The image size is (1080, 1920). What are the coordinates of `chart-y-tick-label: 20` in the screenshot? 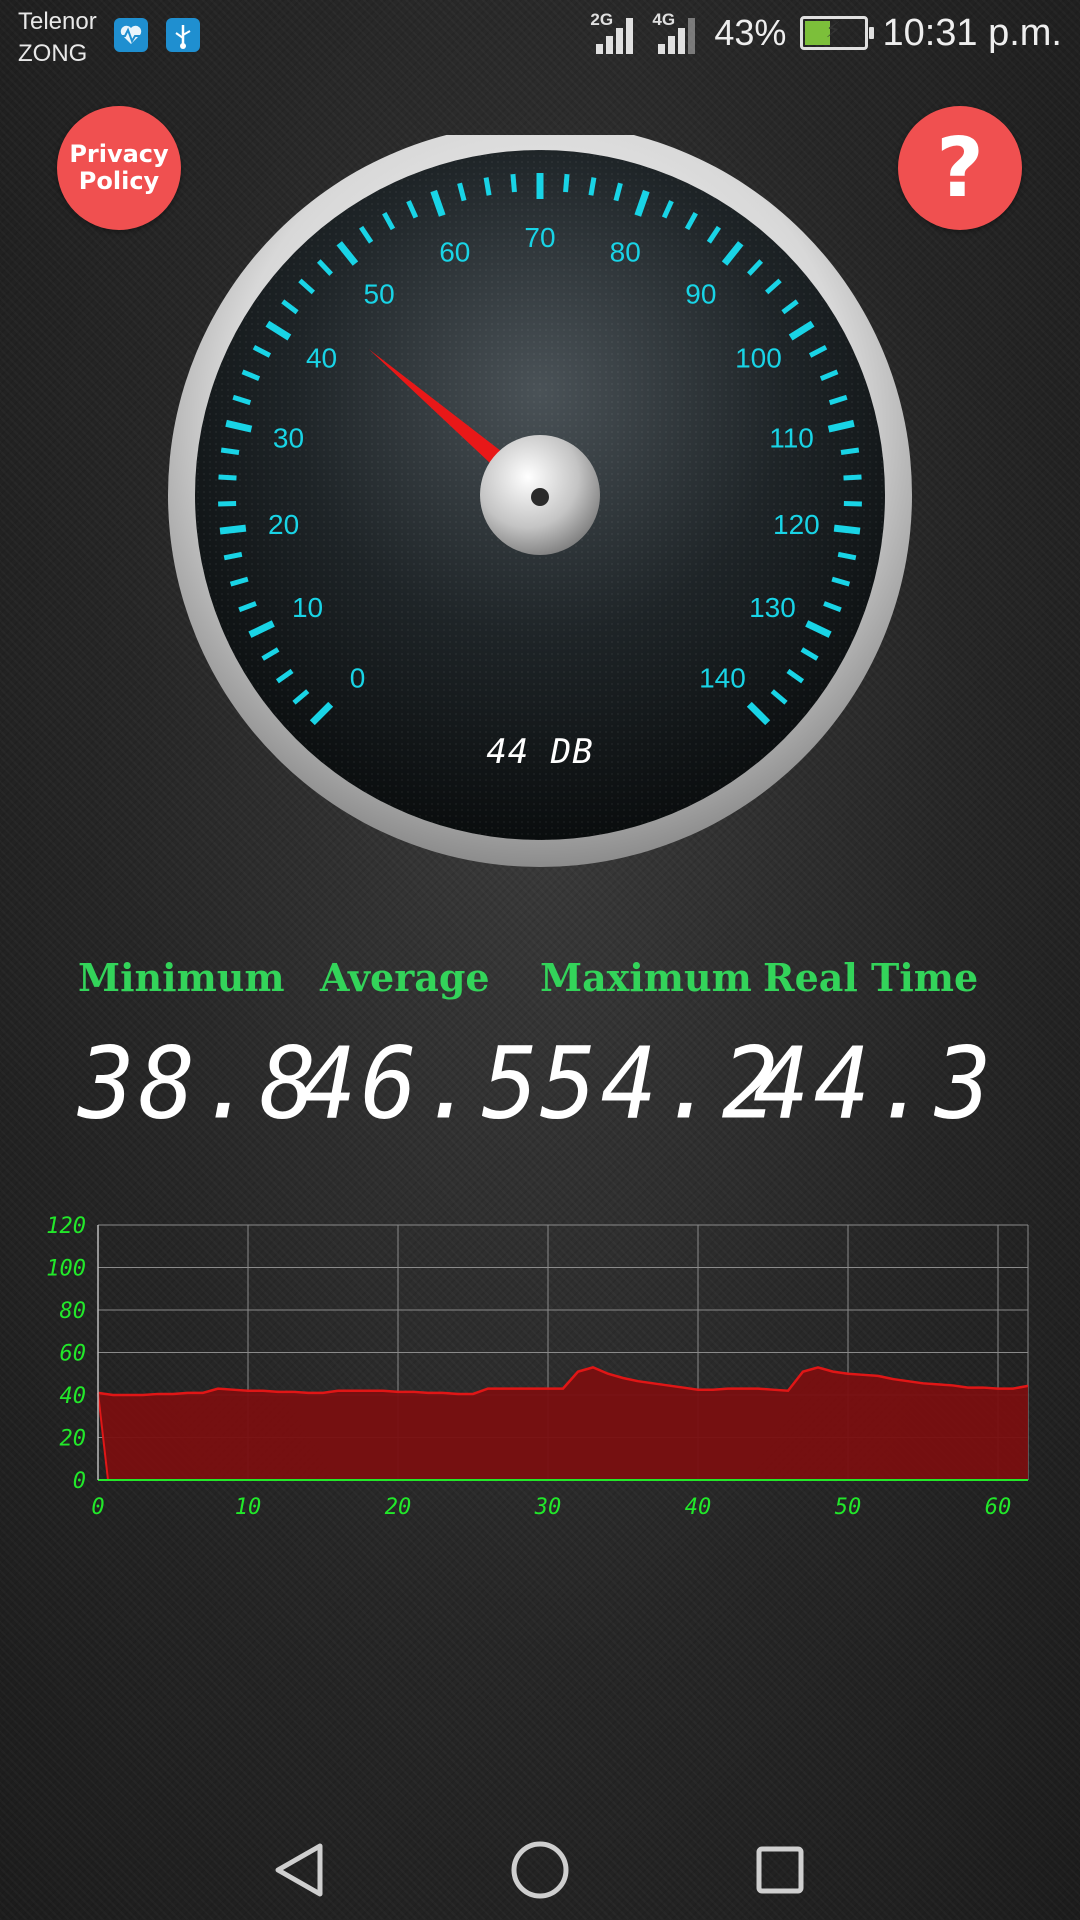 It's located at (73, 1439).